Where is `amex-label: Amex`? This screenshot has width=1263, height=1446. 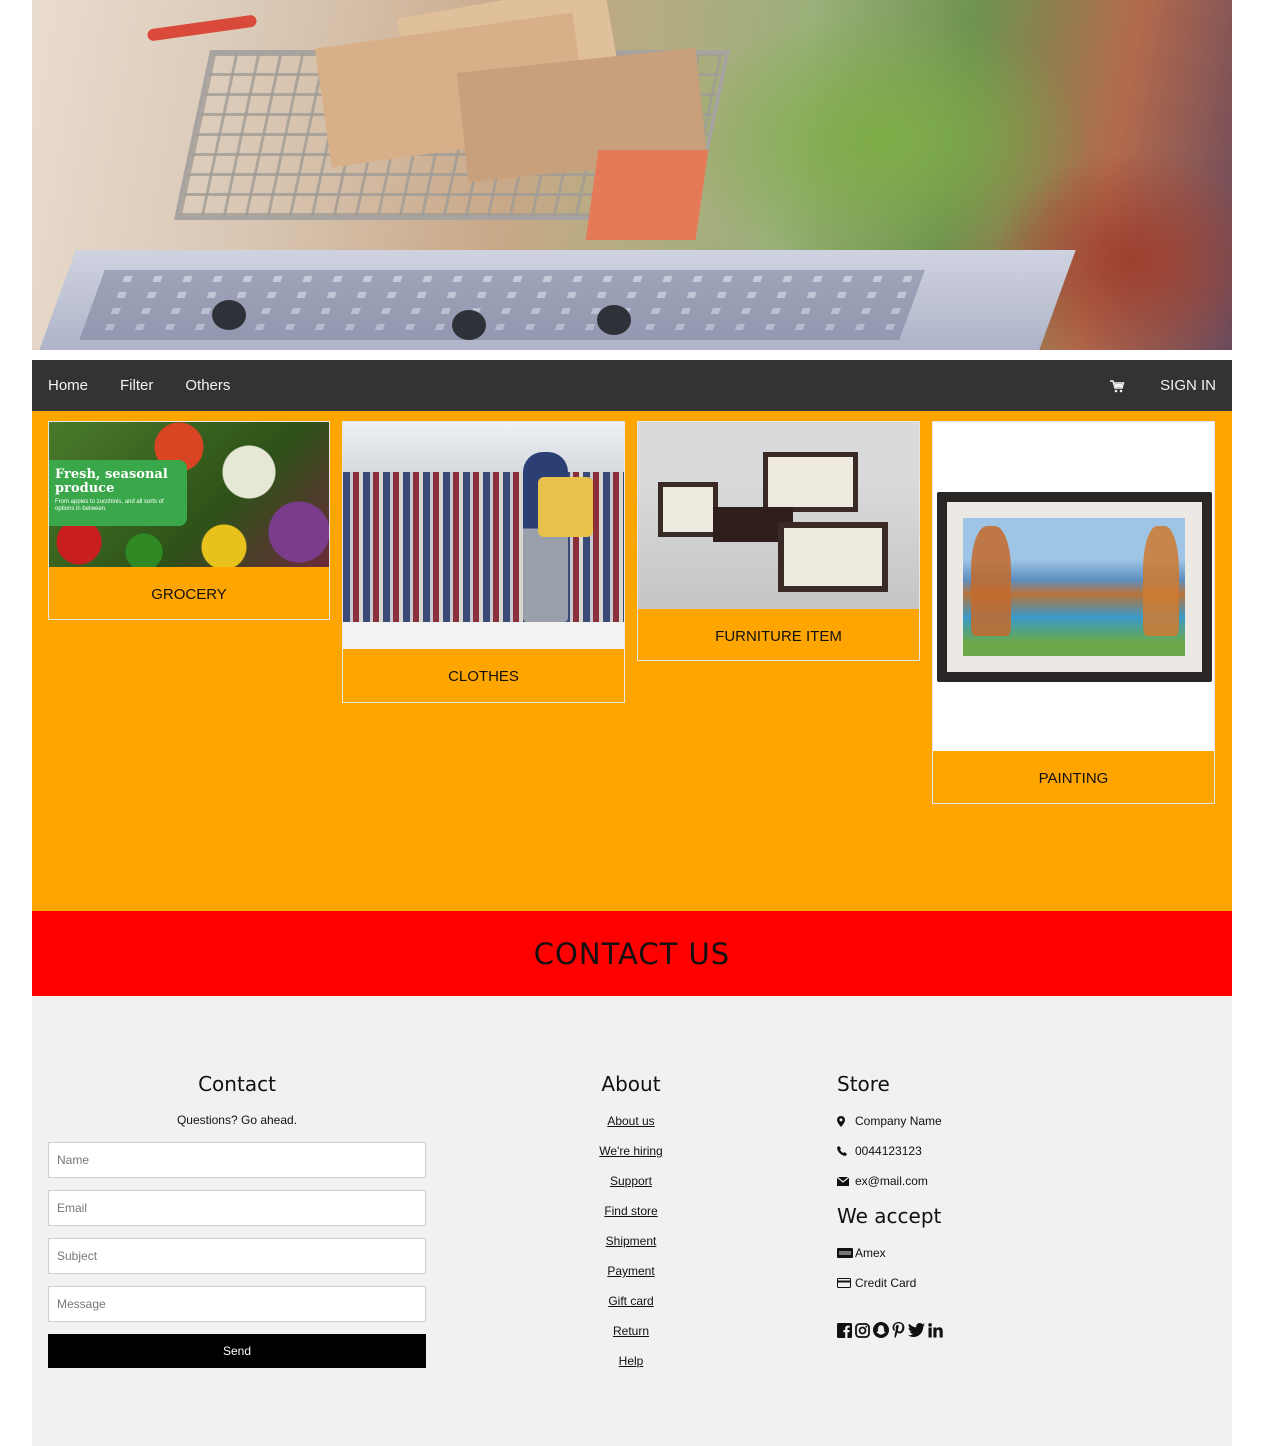 amex-label: Amex is located at coordinates (870, 1253).